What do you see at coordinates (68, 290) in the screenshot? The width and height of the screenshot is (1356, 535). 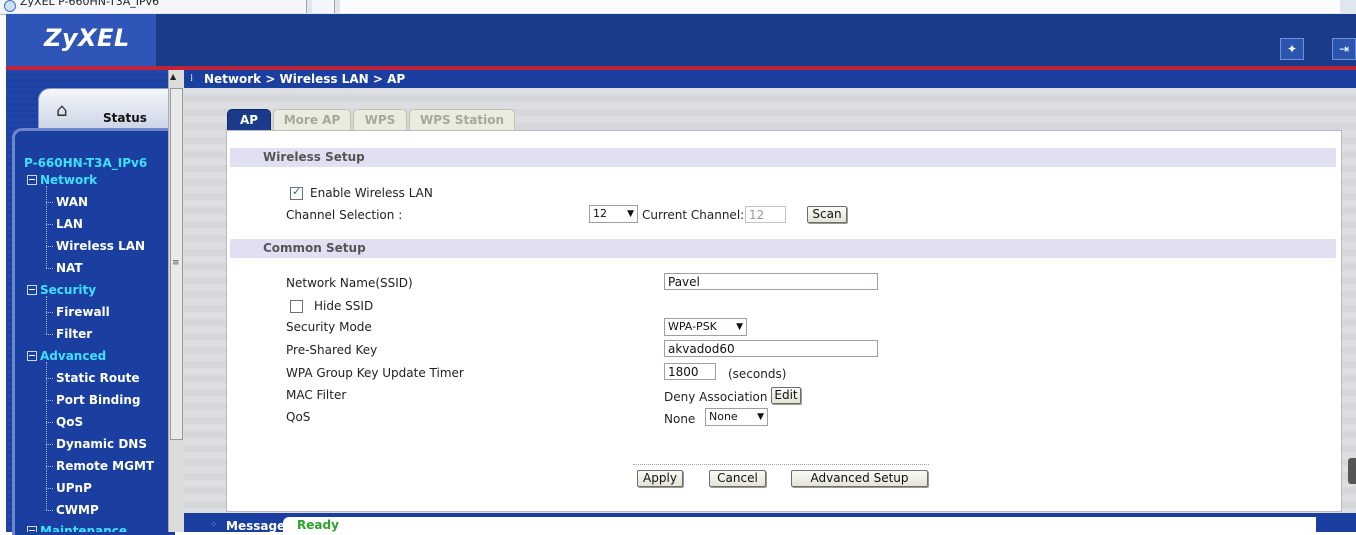 I see `nav-section-label: Security` at bounding box center [68, 290].